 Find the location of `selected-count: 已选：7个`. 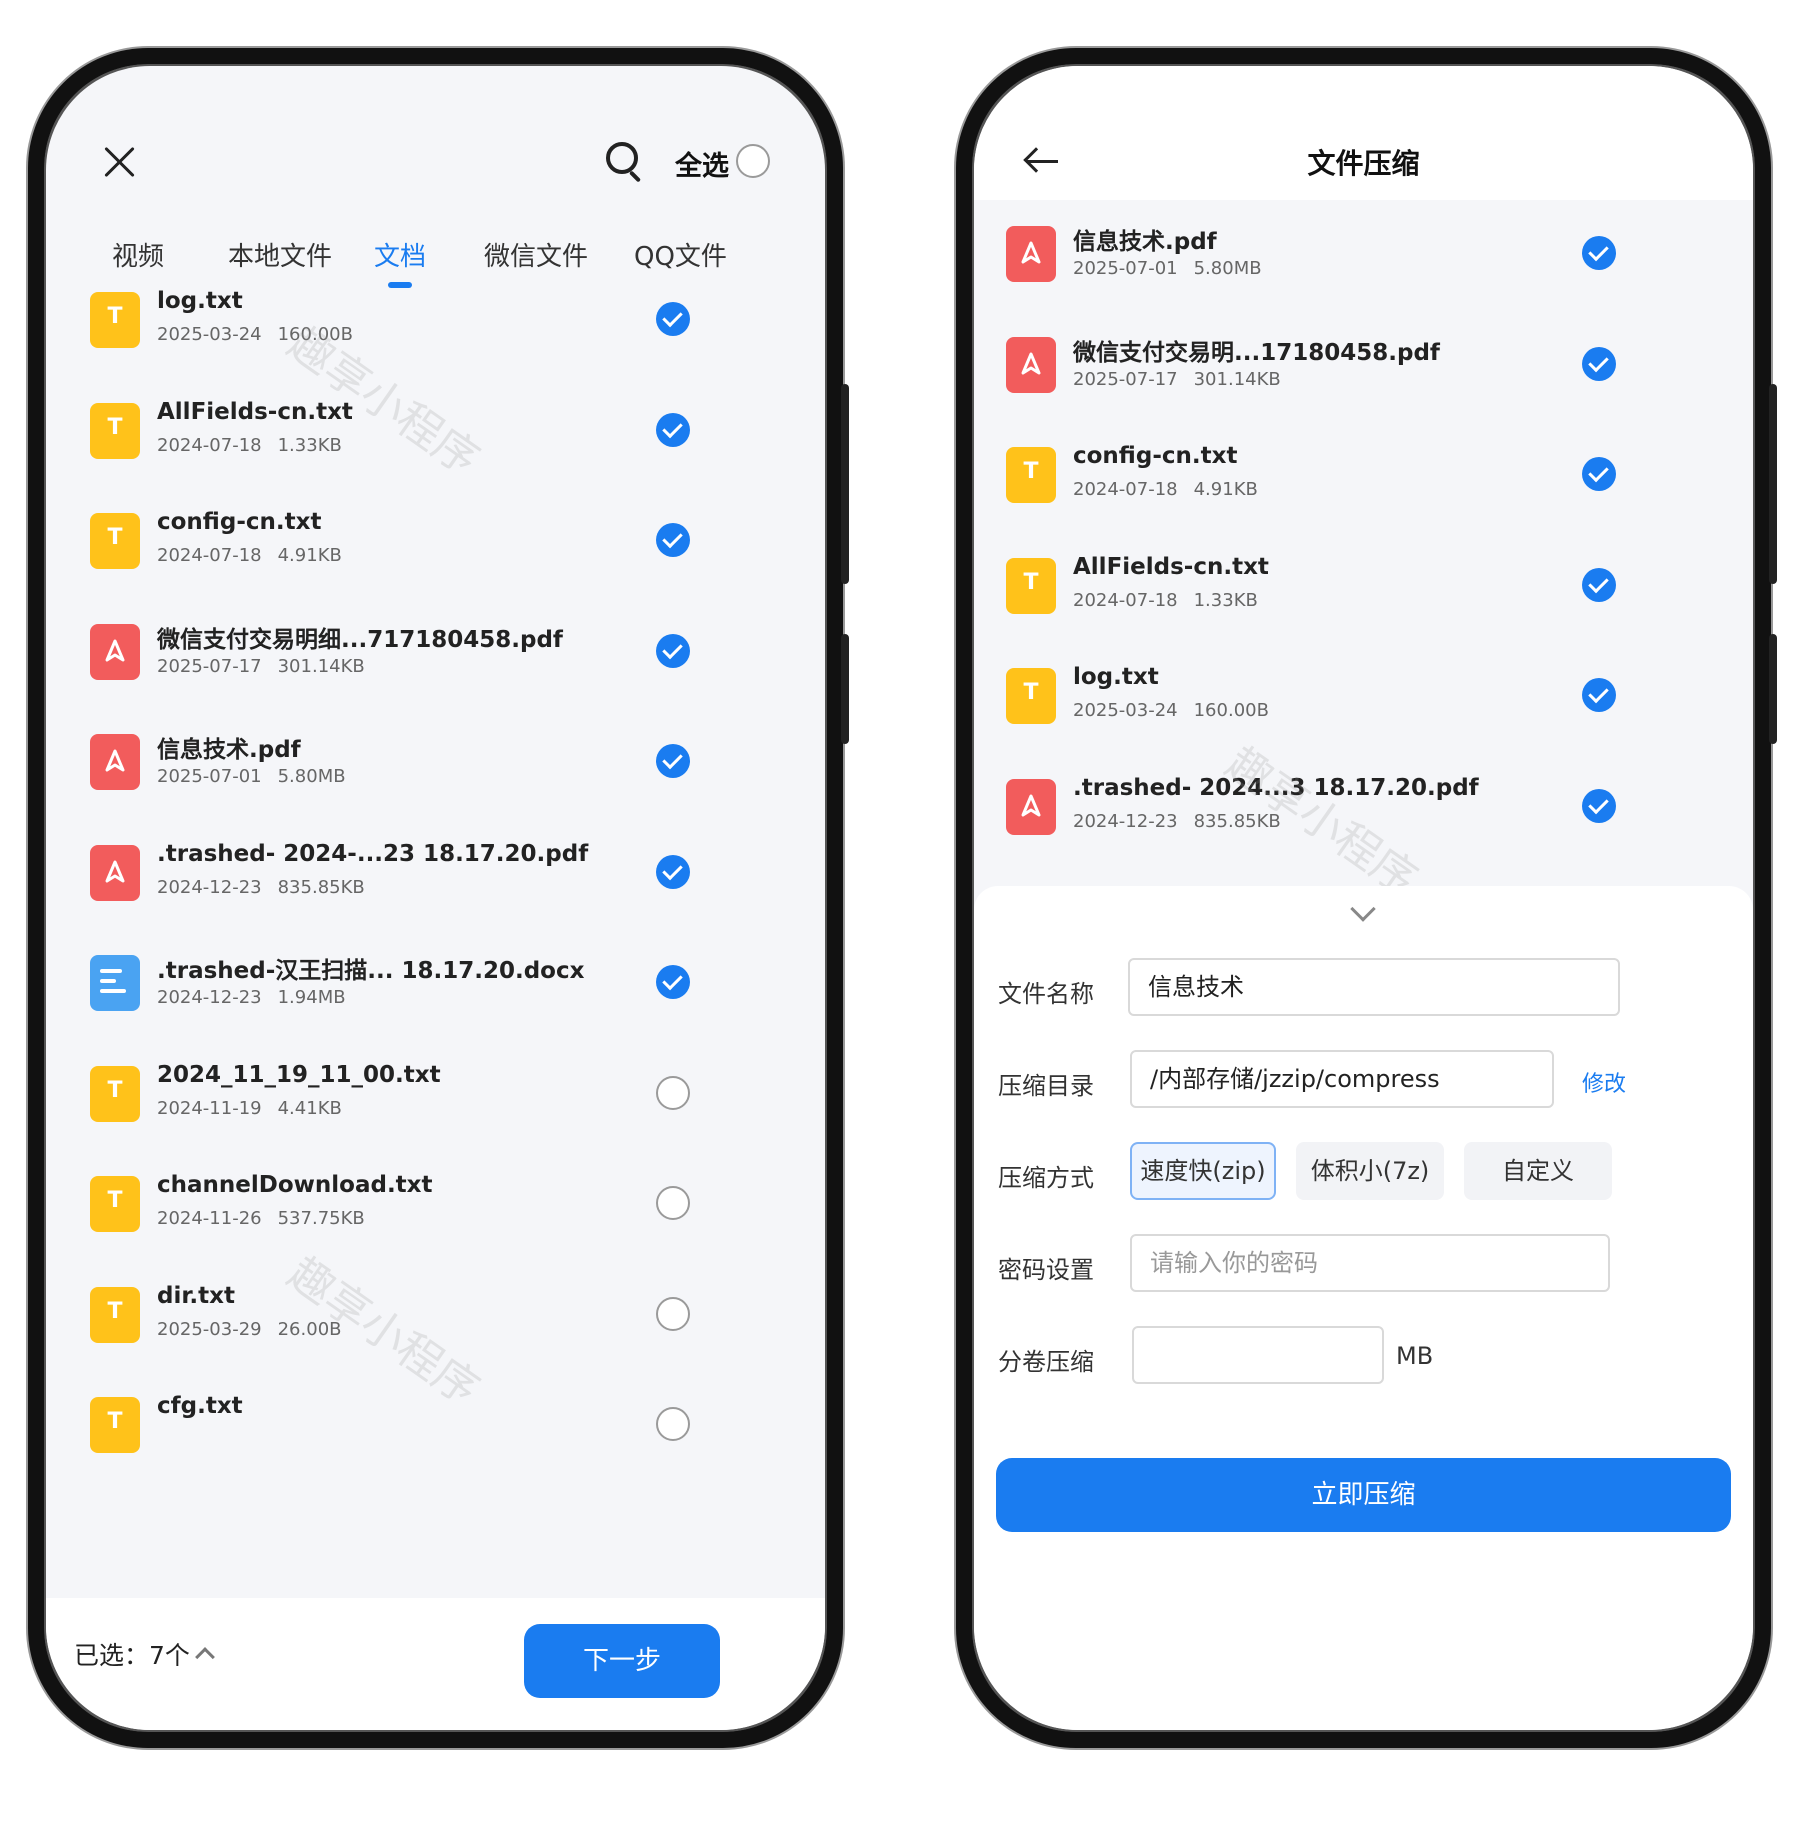

selected-count: 已选：7个 is located at coordinates (132, 1655).